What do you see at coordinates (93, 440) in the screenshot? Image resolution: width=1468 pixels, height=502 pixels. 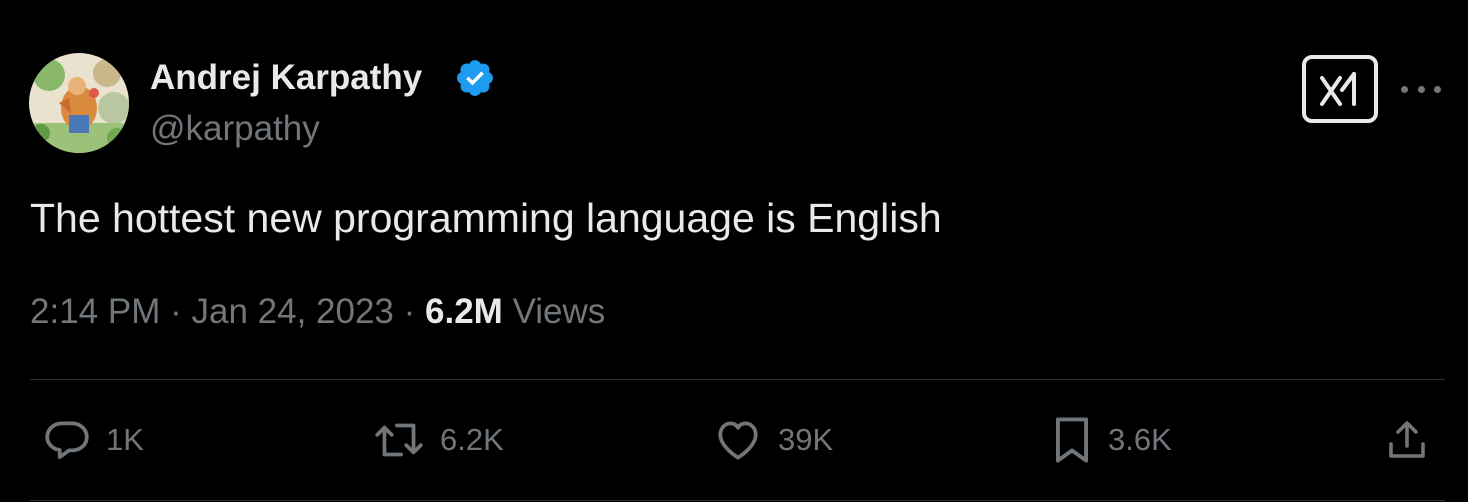 I see `reply-button: 1K` at bounding box center [93, 440].